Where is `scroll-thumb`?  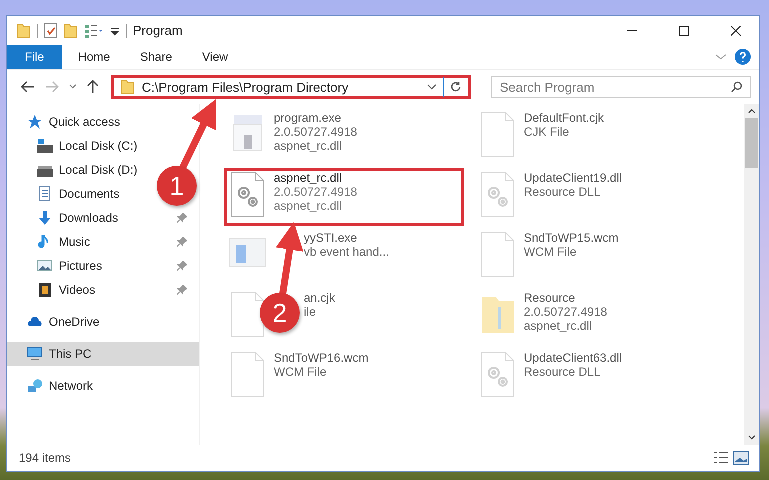 scroll-thumb is located at coordinates (751, 143).